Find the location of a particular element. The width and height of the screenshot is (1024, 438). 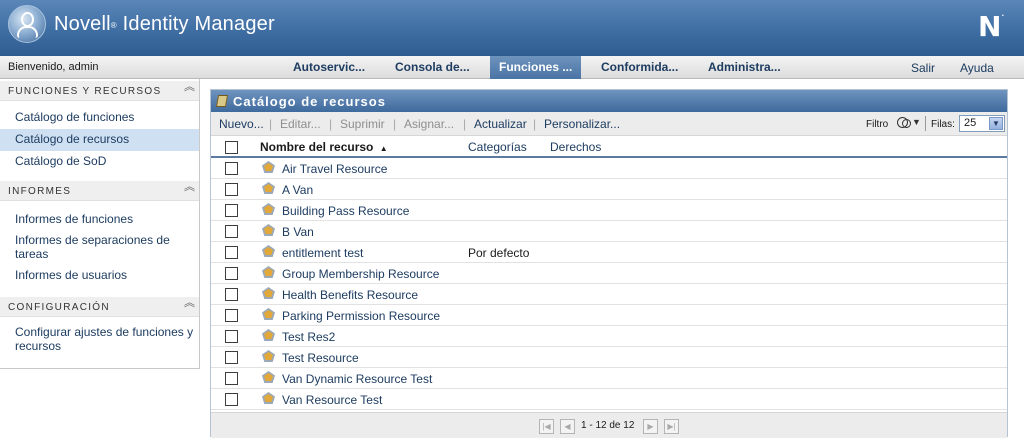

chevron-down-icon: ▼ is located at coordinates (996, 123).